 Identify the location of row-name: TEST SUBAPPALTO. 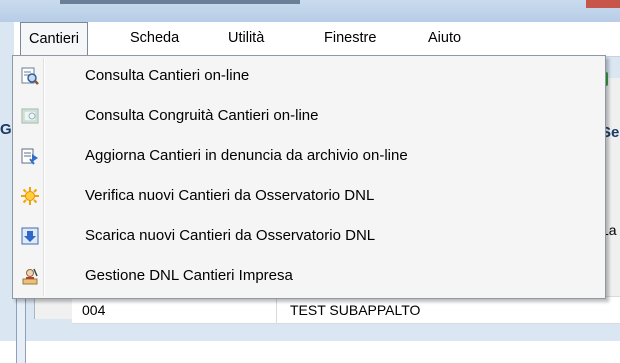
(355, 310).